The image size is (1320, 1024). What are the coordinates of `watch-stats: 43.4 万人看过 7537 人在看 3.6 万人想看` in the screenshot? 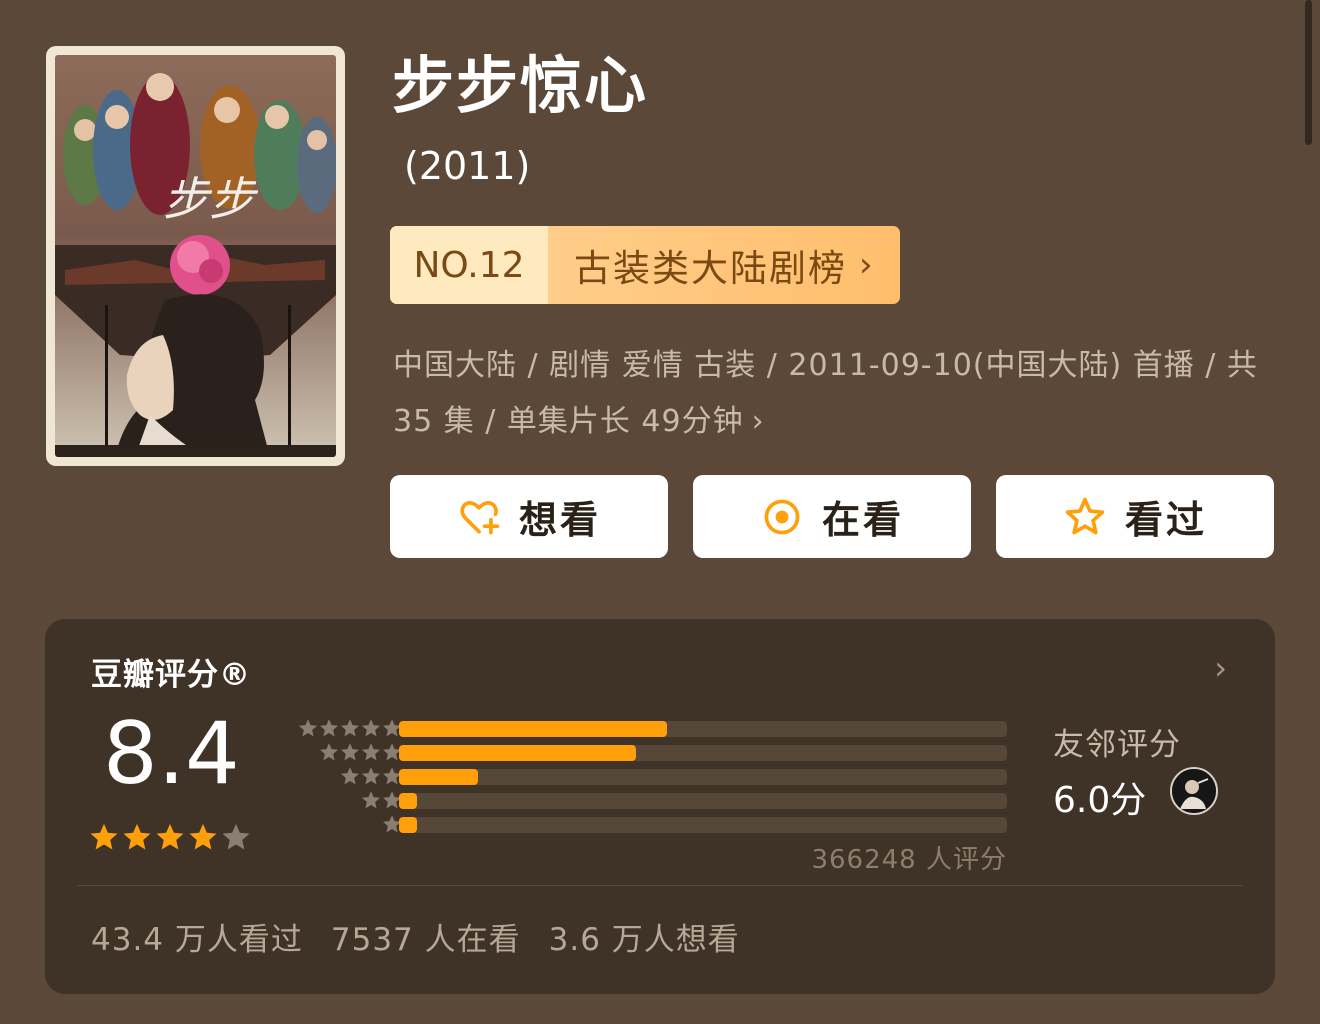 It's located at (415, 936).